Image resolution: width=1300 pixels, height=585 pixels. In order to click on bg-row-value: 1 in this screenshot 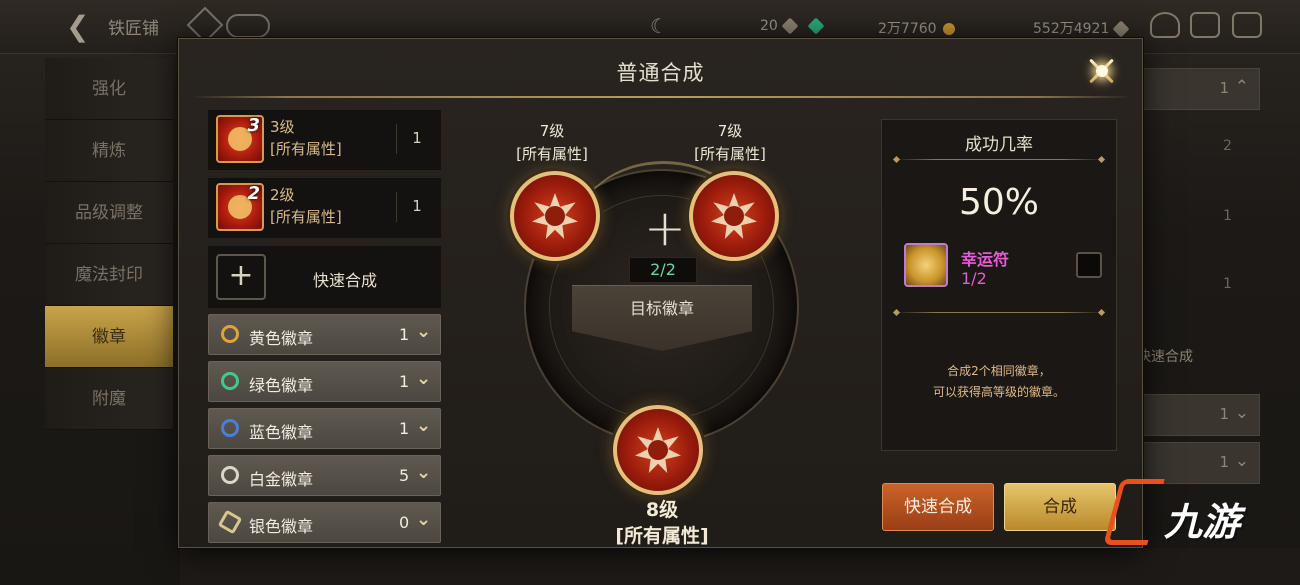, I will do `click(1227, 216)`.